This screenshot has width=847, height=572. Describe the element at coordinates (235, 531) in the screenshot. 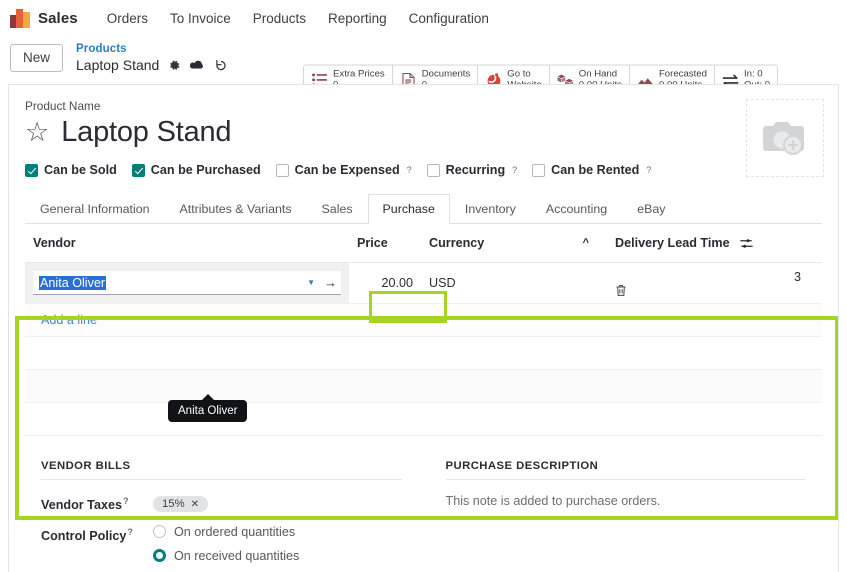

I see `radio-label: On ordered quantities` at that location.